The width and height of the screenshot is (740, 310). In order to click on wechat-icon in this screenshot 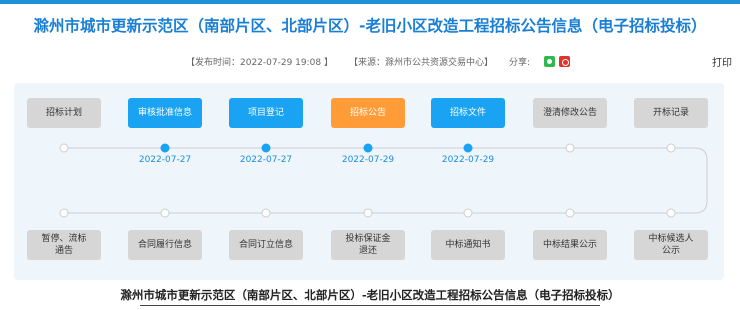, I will do `click(550, 61)`.